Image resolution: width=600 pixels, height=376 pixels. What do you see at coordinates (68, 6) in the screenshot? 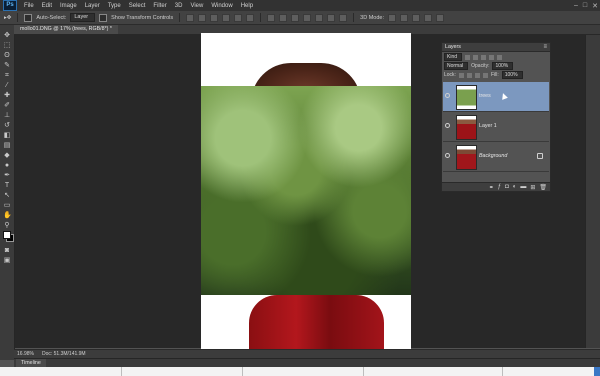
I see `menu-image: Image` at bounding box center [68, 6].